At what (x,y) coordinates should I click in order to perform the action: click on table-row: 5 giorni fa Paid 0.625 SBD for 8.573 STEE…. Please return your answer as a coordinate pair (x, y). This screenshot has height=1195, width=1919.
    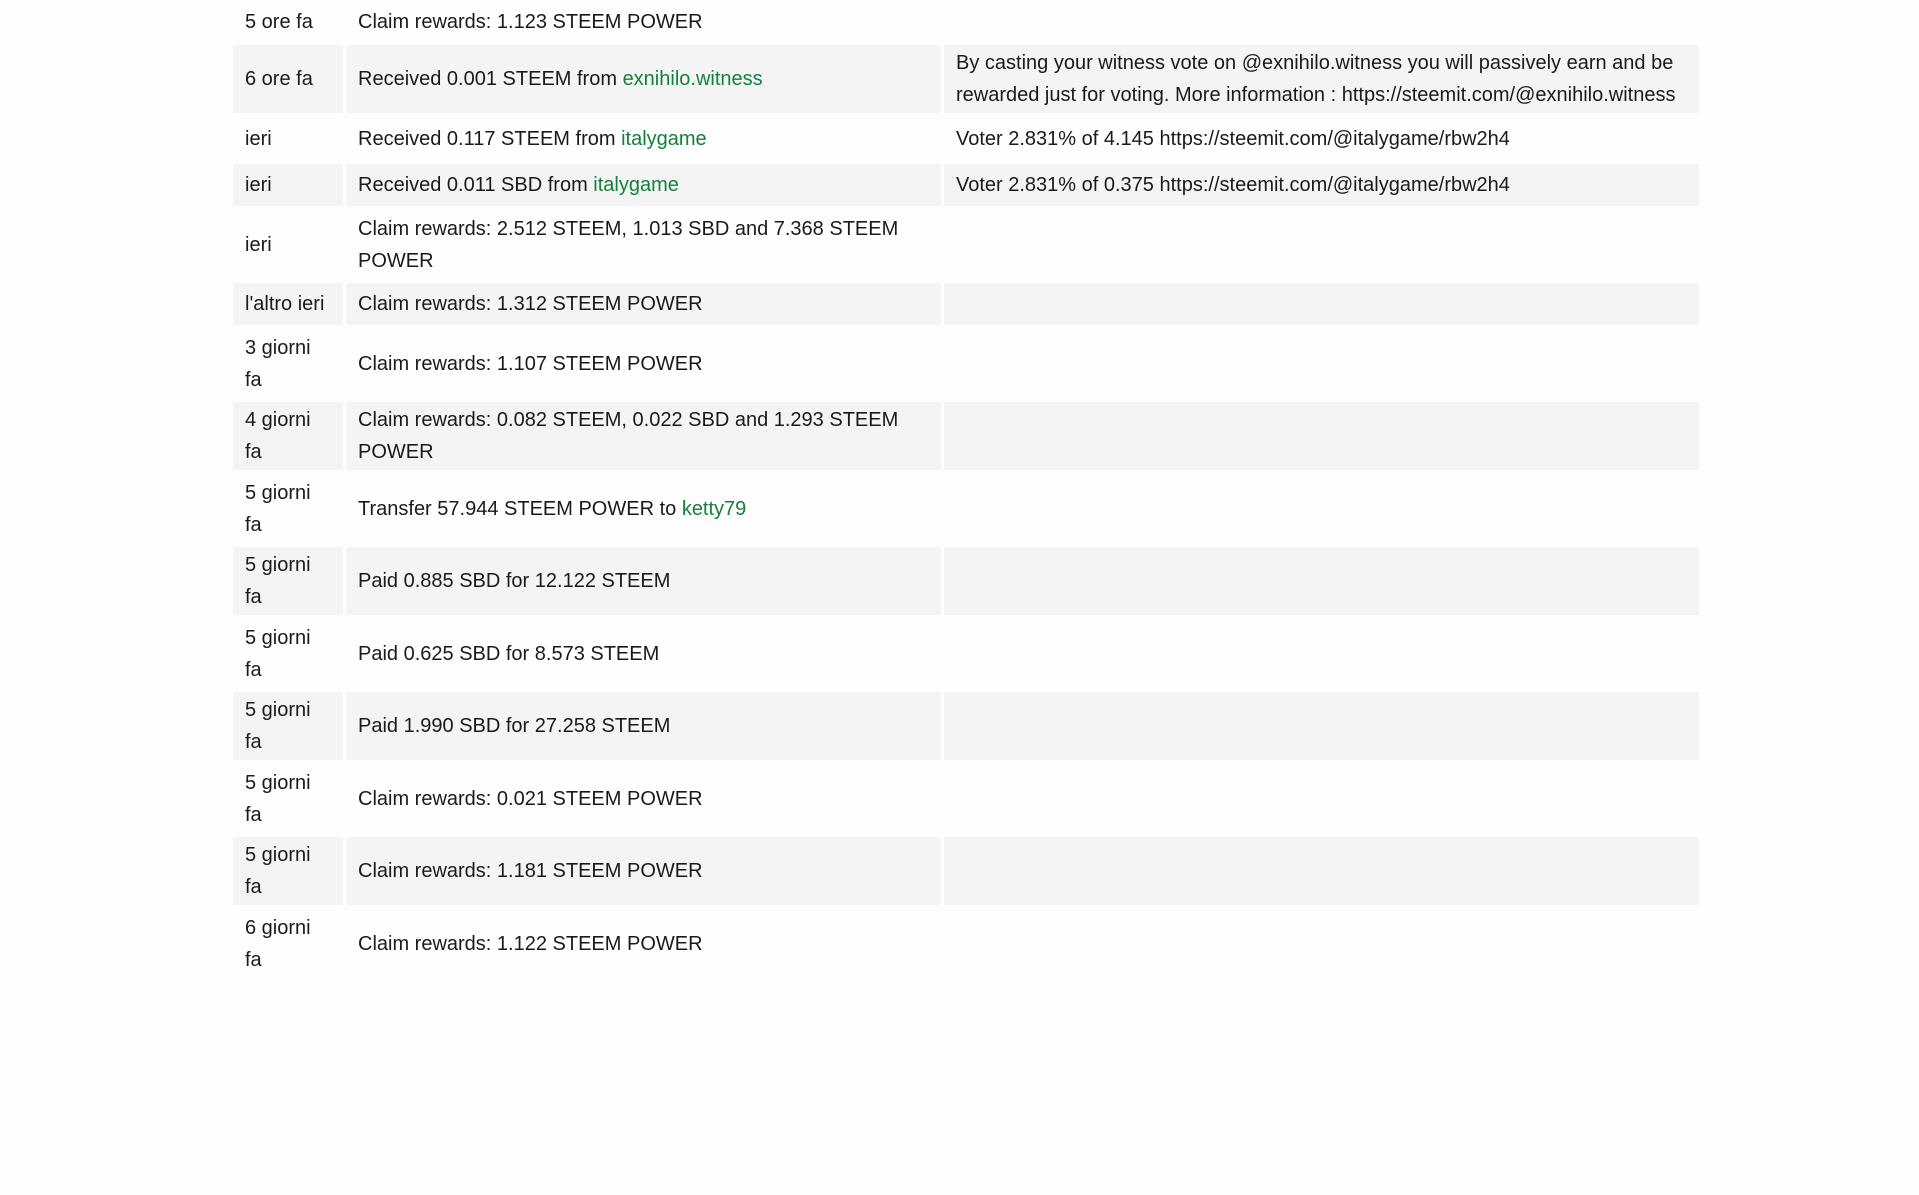
    Looking at the image, I should click on (966, 653).